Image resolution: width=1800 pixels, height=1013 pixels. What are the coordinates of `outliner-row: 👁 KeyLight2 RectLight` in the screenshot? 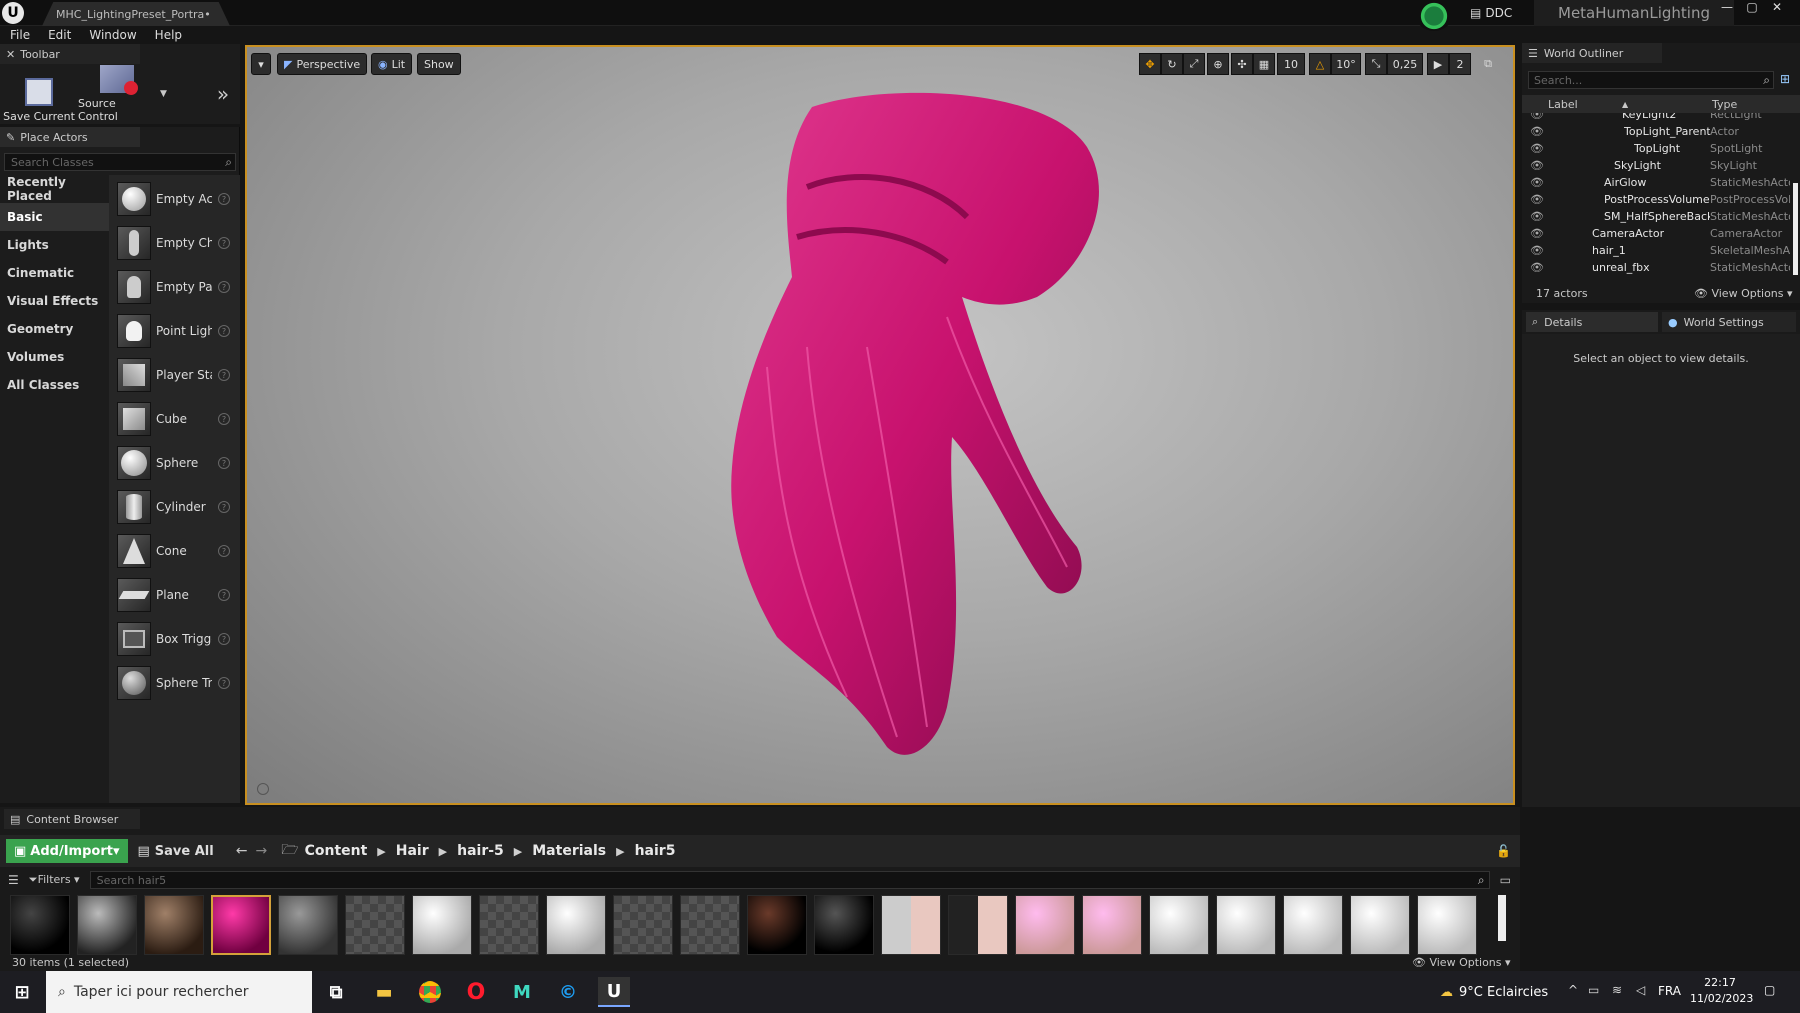 It's located at (1661, 118).